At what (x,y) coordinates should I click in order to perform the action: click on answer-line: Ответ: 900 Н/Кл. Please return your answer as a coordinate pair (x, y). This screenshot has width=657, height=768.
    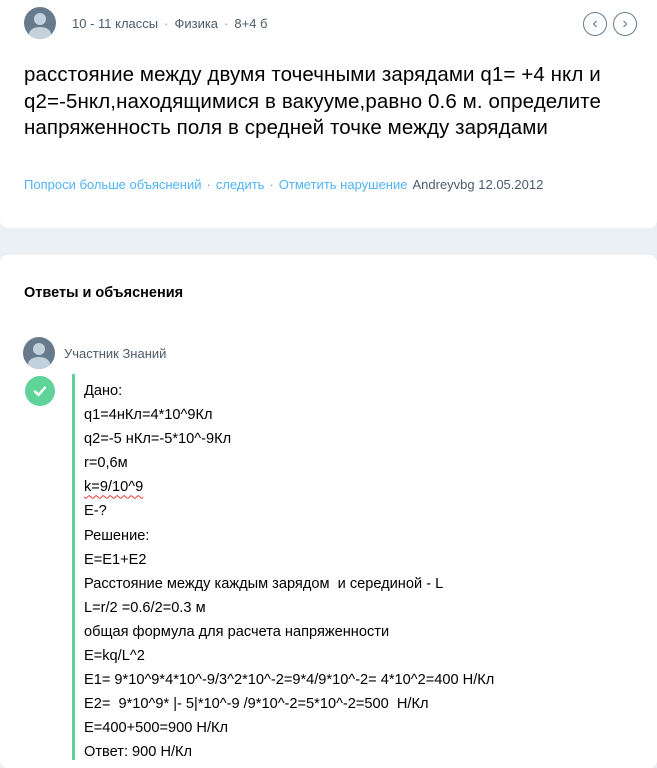
    Looking at the image, I should click on (138, 752).